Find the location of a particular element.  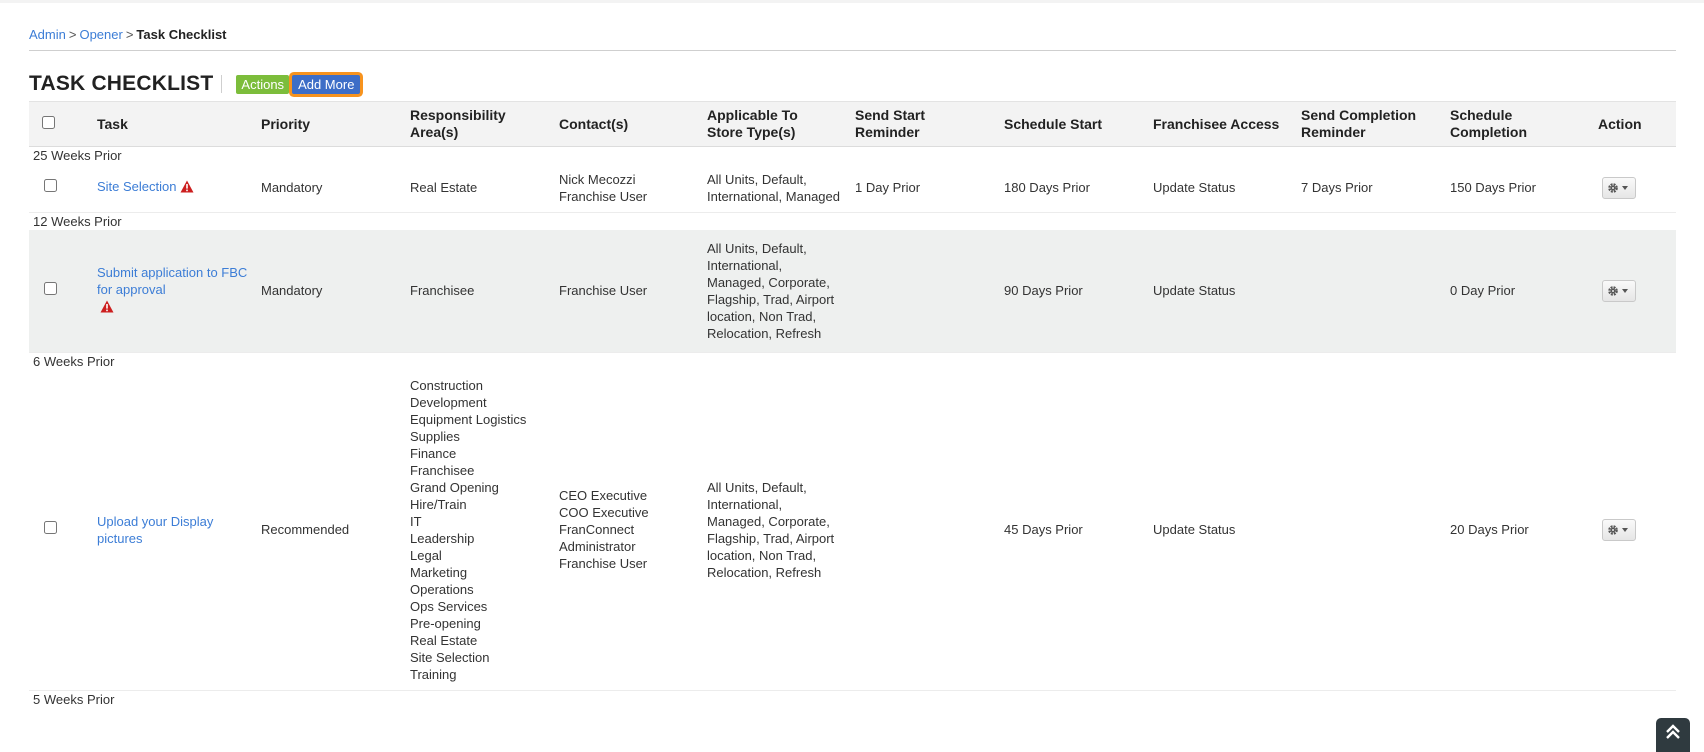

contacts-cell: Nick Mecozzi Franchise User is located at coordinates (629, 188).